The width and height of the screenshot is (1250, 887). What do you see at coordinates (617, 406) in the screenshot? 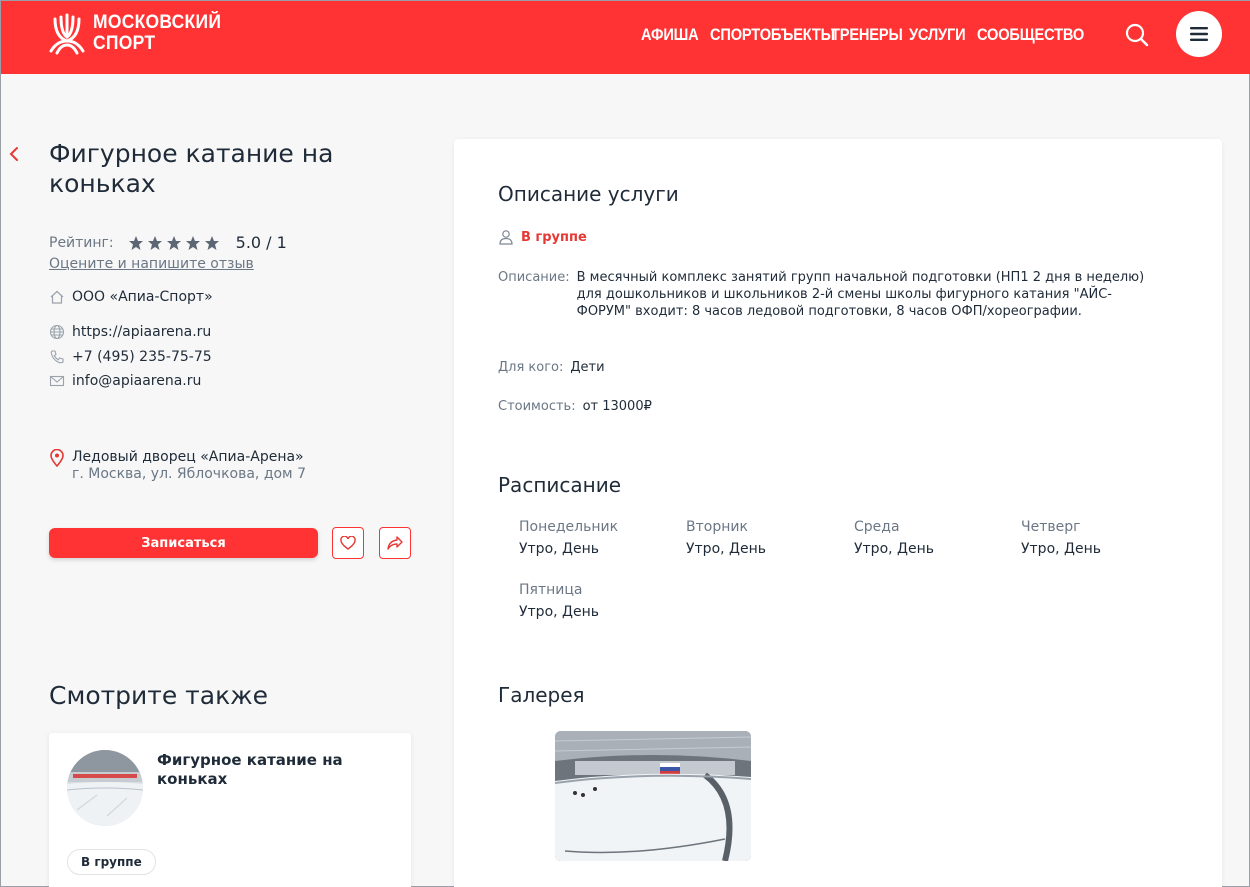
I see `price-value: от 13000₽` at bounding box center [617, 406].